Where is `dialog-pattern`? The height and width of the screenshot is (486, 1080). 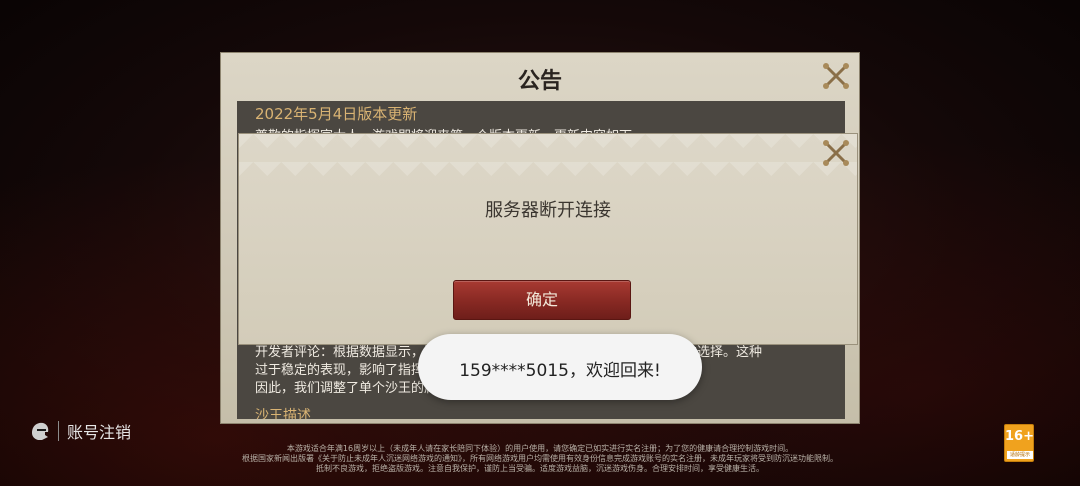 dialog-pattern is located at coordinates (548, 159).